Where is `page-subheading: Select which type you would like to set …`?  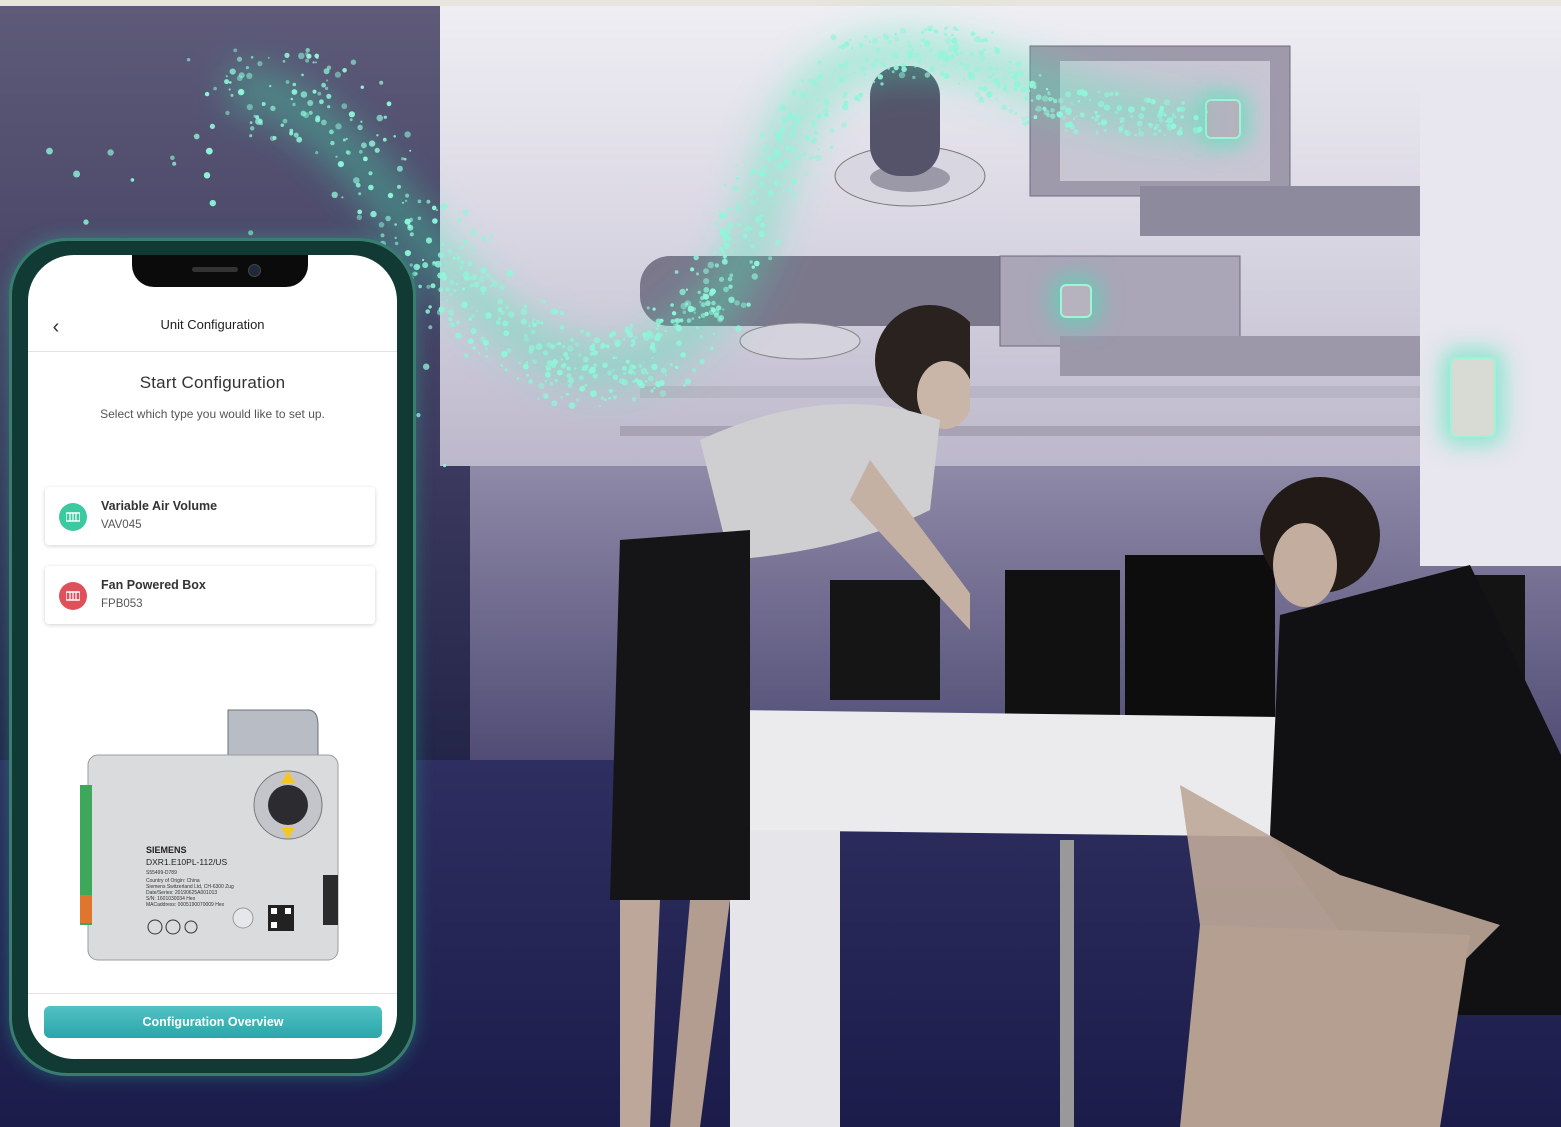
page-subheading: Select which type you would like to set … is located at coordinates (212, 414).